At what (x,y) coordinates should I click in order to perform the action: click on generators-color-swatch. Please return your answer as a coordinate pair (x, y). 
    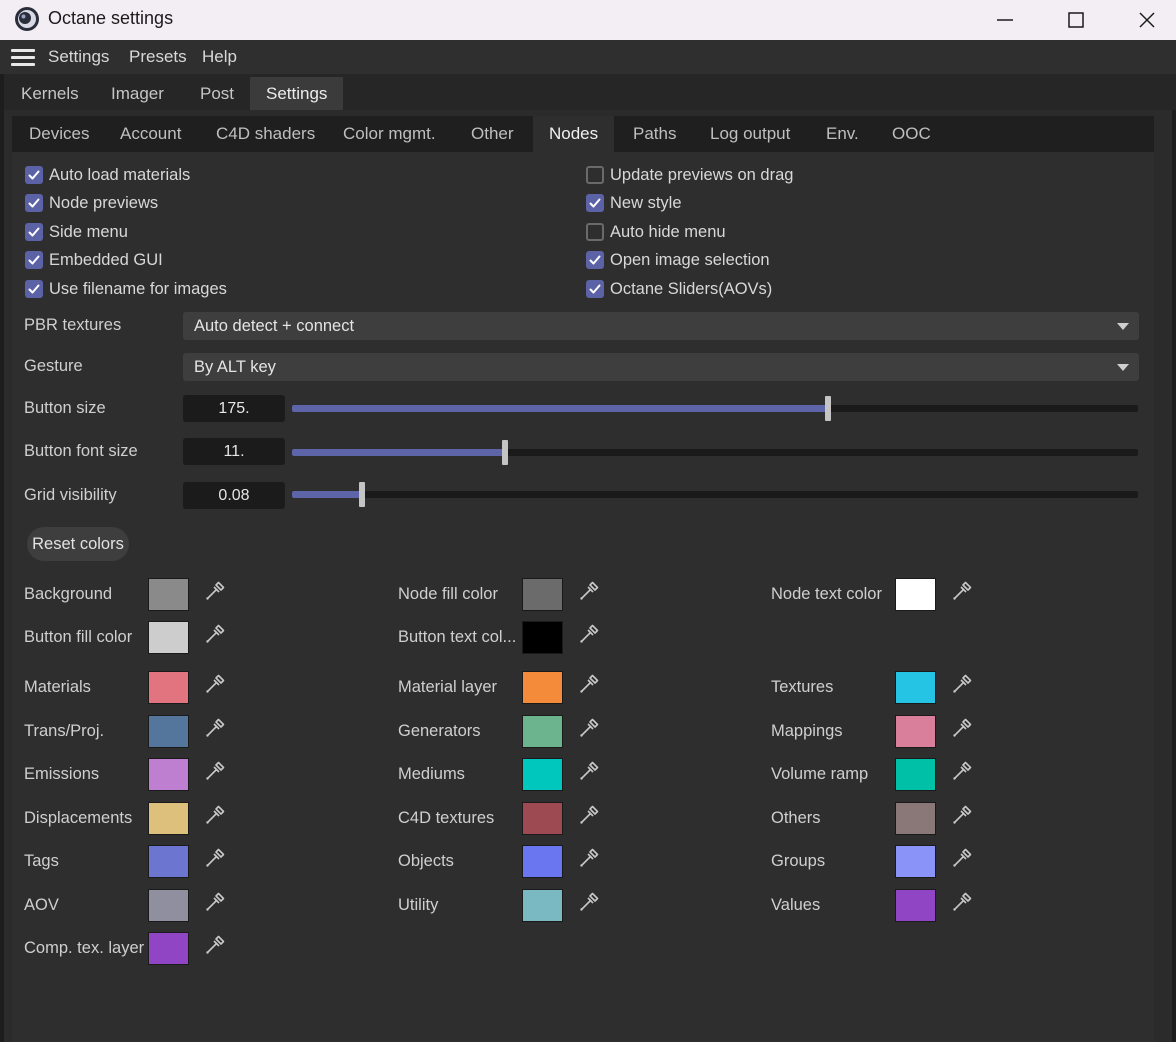
    Looking at the image, I should click on (542, 731).